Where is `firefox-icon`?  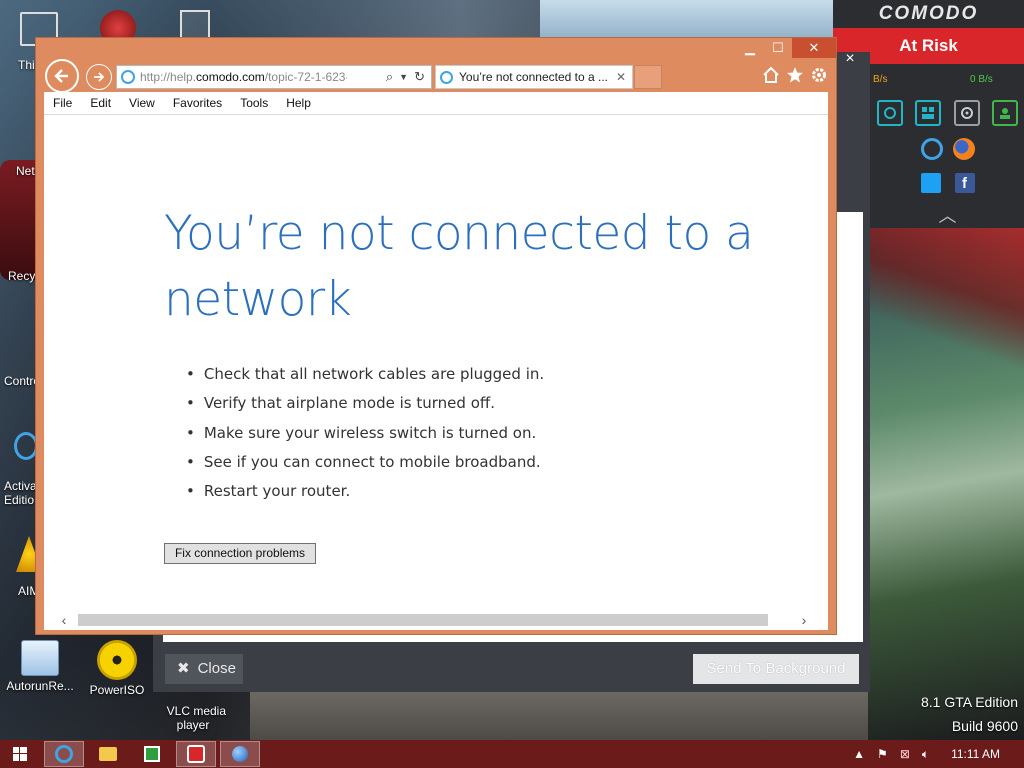 firefox-icon is located at coordinates (963, 149).